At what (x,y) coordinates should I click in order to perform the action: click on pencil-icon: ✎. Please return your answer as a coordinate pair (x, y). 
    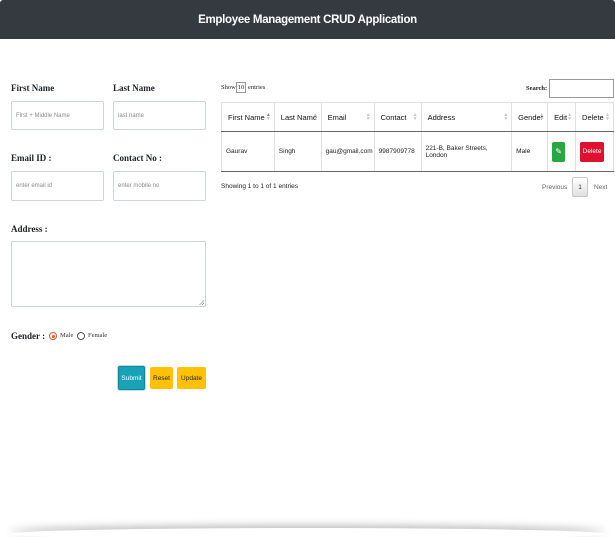
    Looking at the image, I should click on (558, 151).